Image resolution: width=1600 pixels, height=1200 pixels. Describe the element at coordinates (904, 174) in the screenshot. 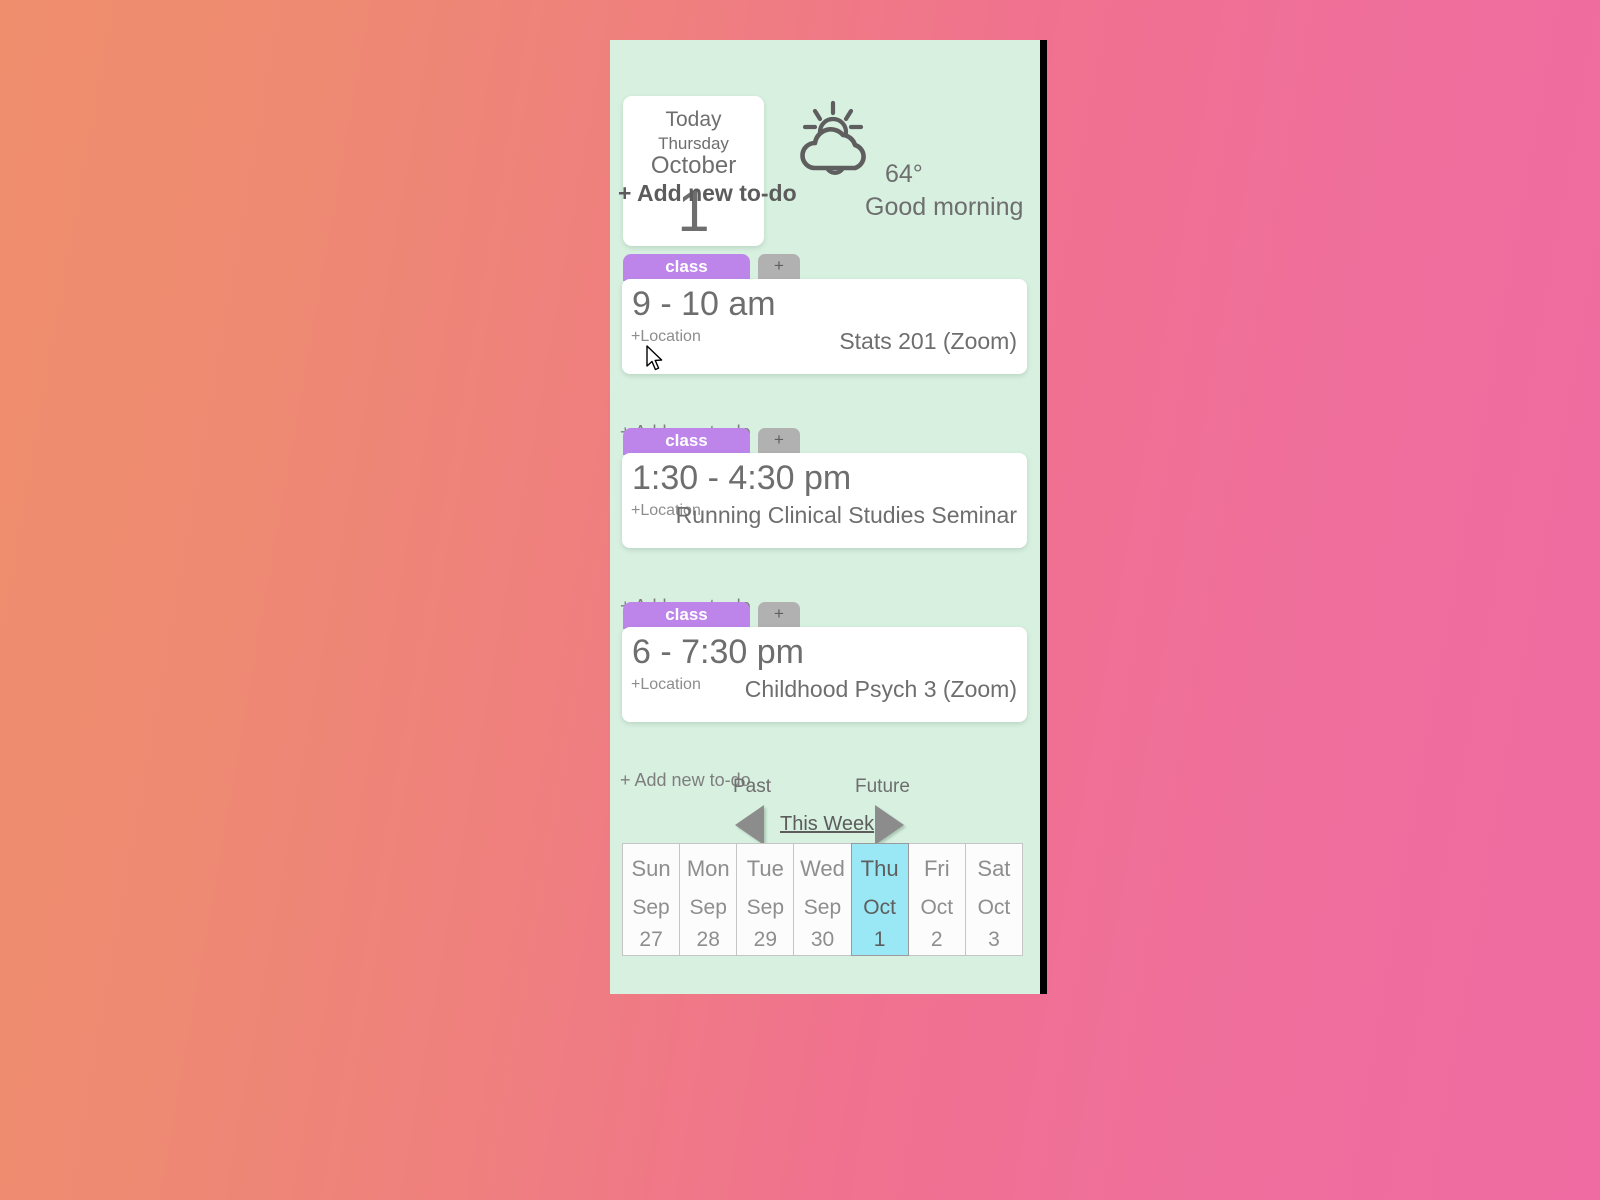

I see `temperature-value: 64°` at that location.